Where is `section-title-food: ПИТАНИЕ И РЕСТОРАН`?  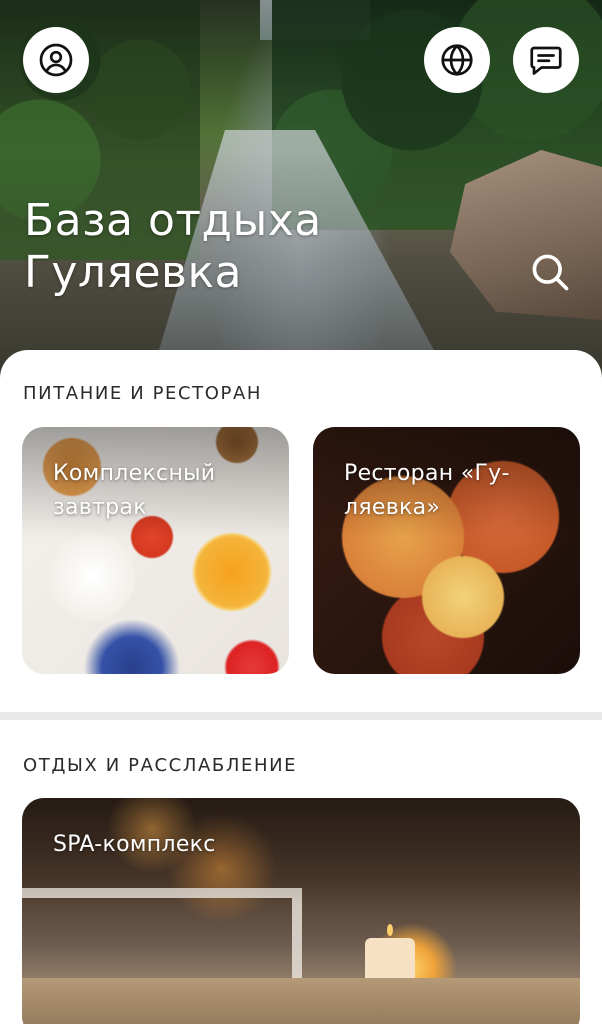
section-title-food: ПИТАНИЕ И РЕСТОРАН is located at coordinates (143, 393).